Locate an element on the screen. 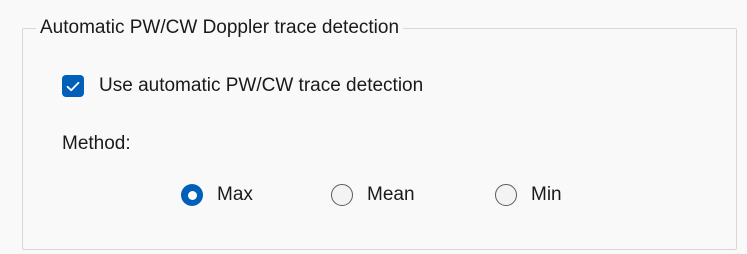 The width and height of the screenshot is (747, 254). method-radio-max-label: Max is located at coordinates (235, 195).